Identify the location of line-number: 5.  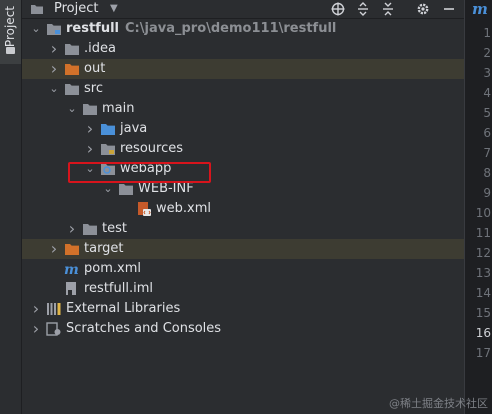
(487, 113).